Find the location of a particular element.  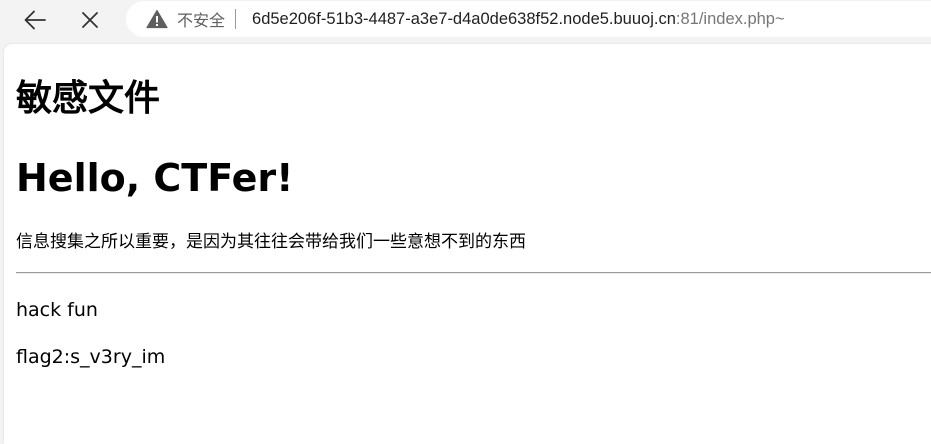

greeting-heading: Hello, CTFer! is located at coordinates (155, 178).